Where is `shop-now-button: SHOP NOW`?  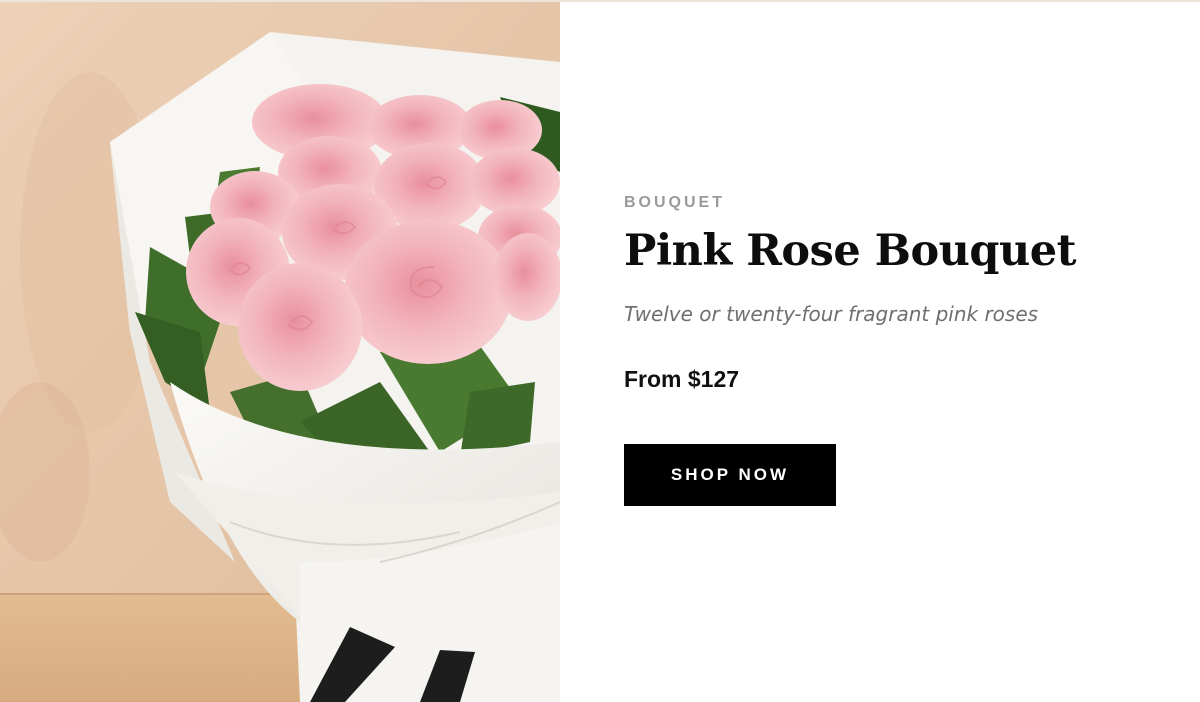
shop-now-button: SHOP NOW is located at coordinates (730, 475).